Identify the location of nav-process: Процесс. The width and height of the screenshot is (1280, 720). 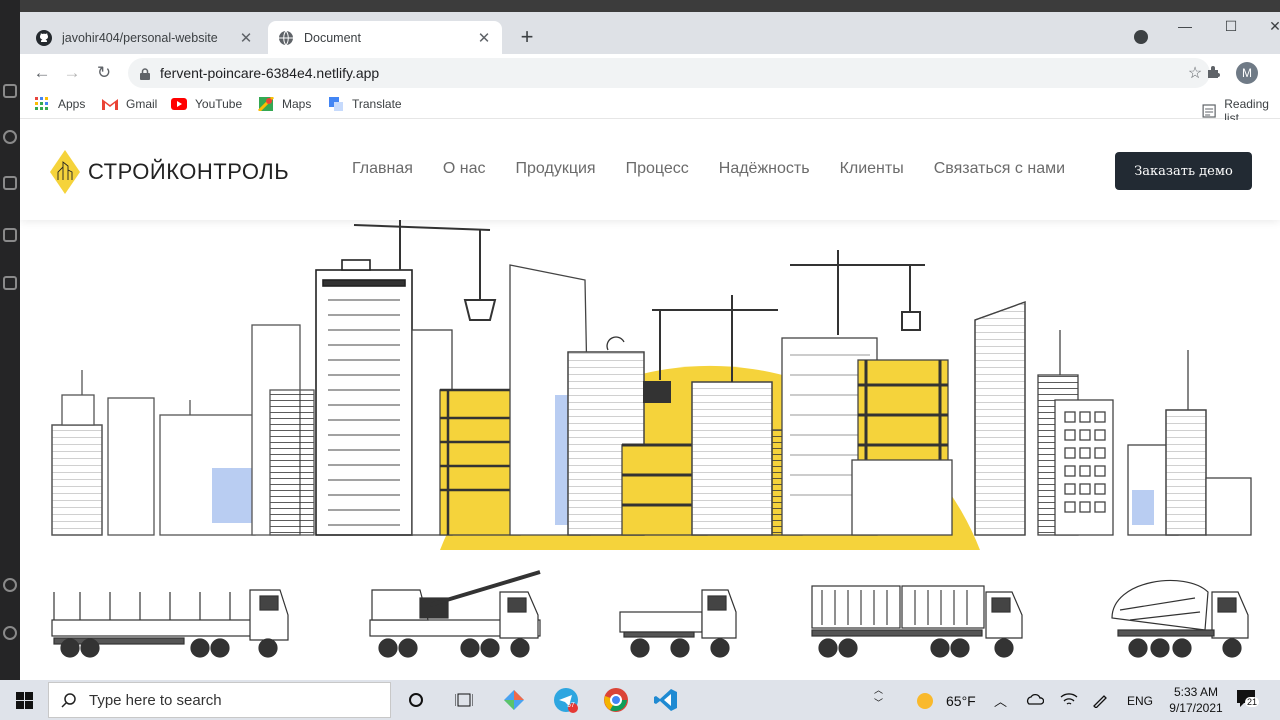
(657, 169).